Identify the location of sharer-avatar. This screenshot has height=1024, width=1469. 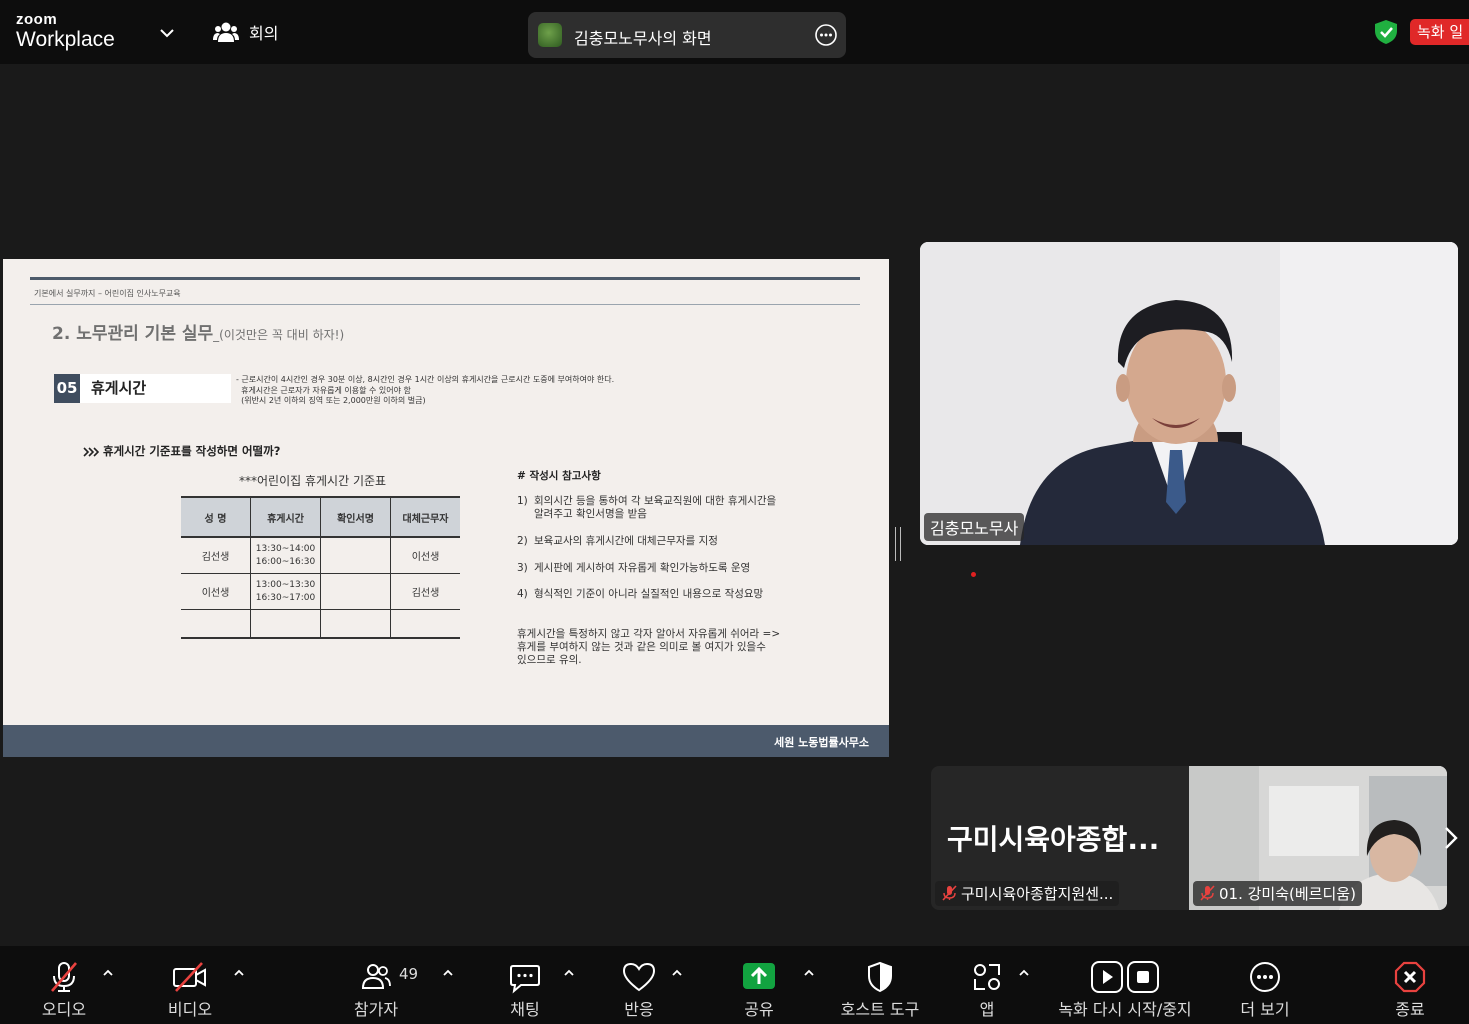
(550, 35).